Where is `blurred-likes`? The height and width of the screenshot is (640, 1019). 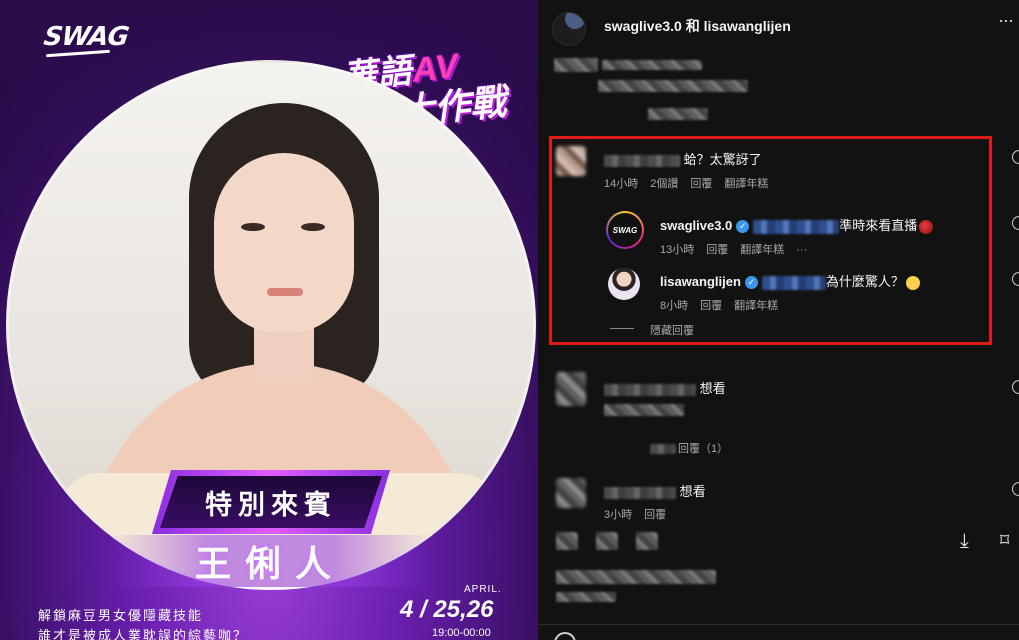 blurred-likes is located at coordinates (636, 577).